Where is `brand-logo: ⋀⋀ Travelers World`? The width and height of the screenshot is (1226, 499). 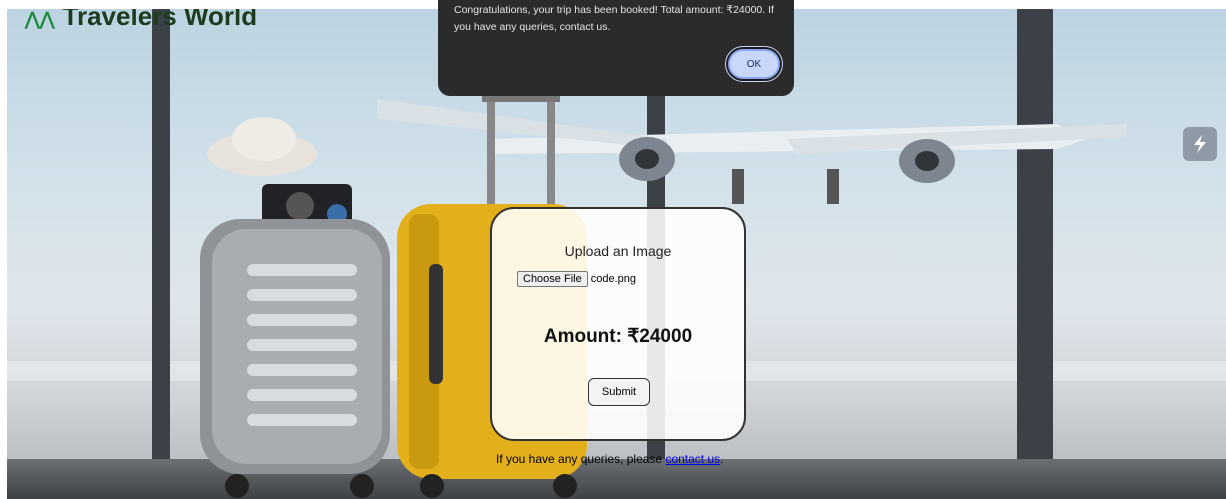 brand-logo: ⋀⋀ Travelers World is located at coordinates (141, 20).